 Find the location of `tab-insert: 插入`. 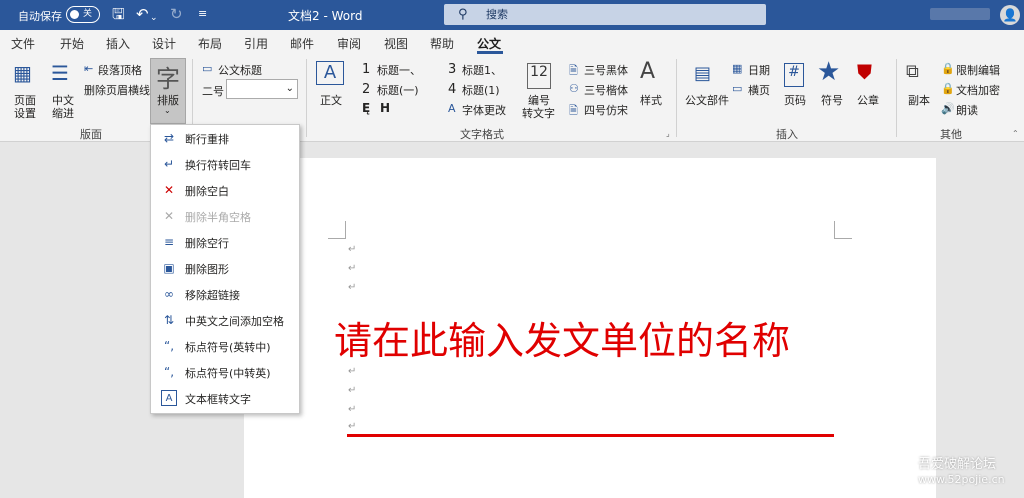

tab-insert: 插入 is located at coordinates (118, 43).